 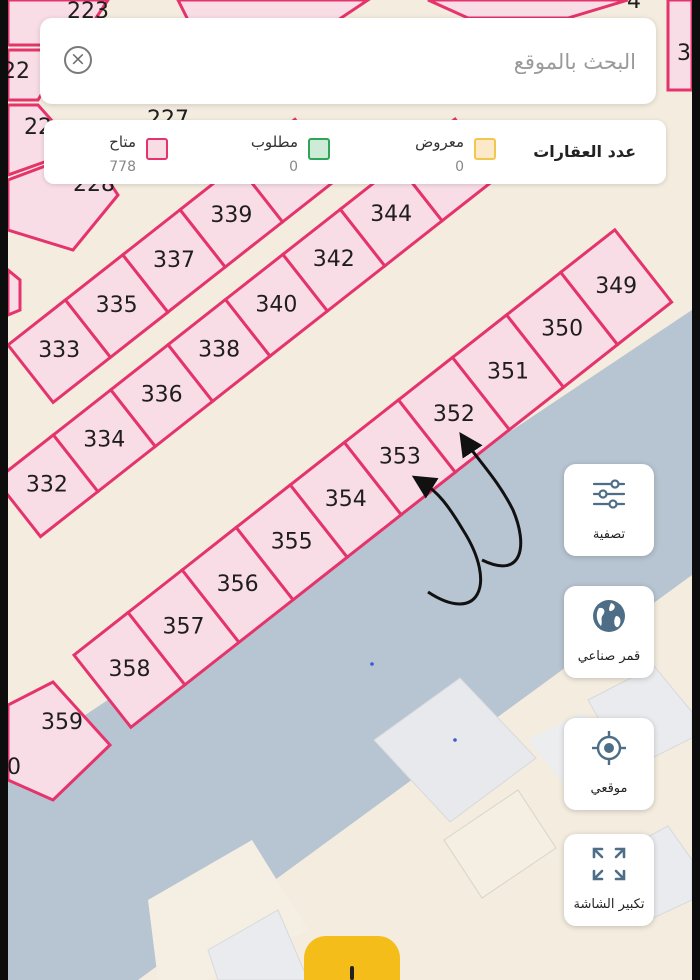 What do you see at coordinates (584, 151) in the screenshot?
I see `legend-title: عدد العقارات` at bounding box center [584, 151].